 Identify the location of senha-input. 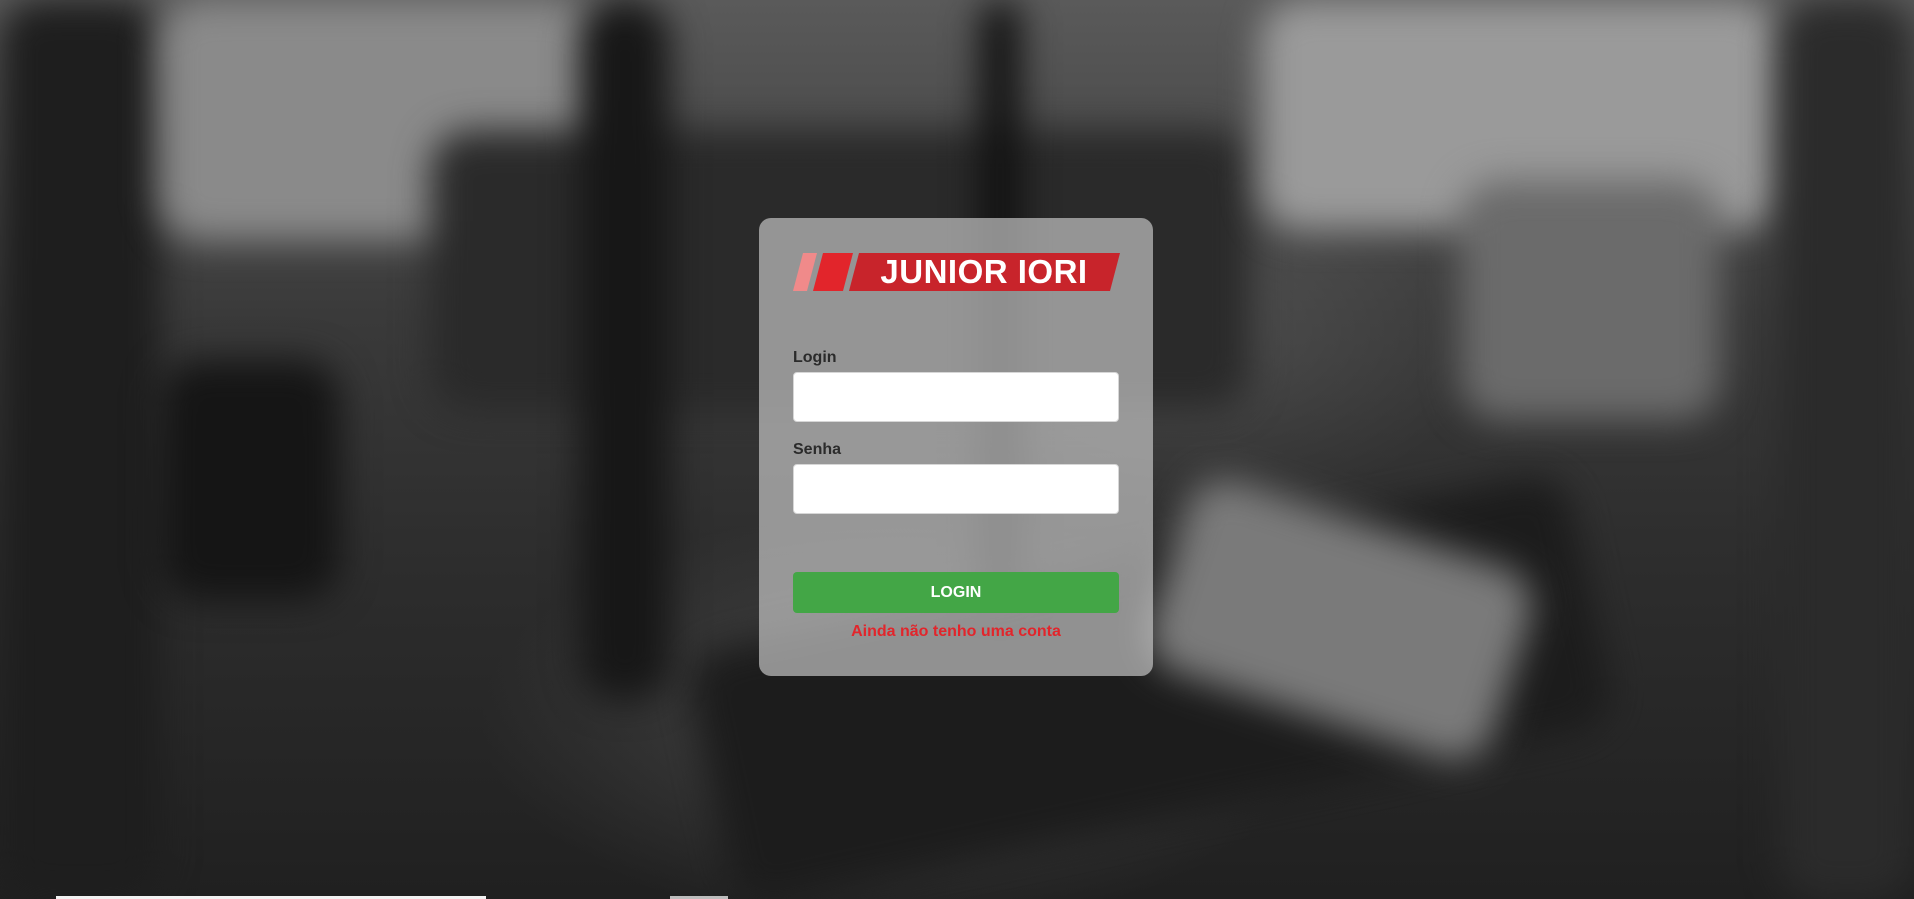
(956, 489).